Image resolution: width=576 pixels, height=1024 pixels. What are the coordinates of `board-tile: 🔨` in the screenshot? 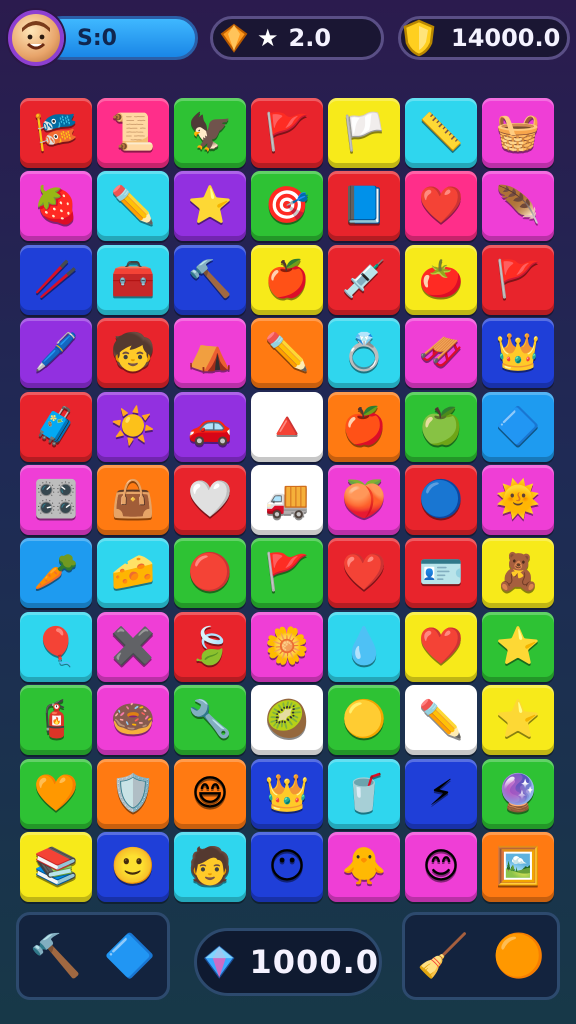 It's located at (210, 279).